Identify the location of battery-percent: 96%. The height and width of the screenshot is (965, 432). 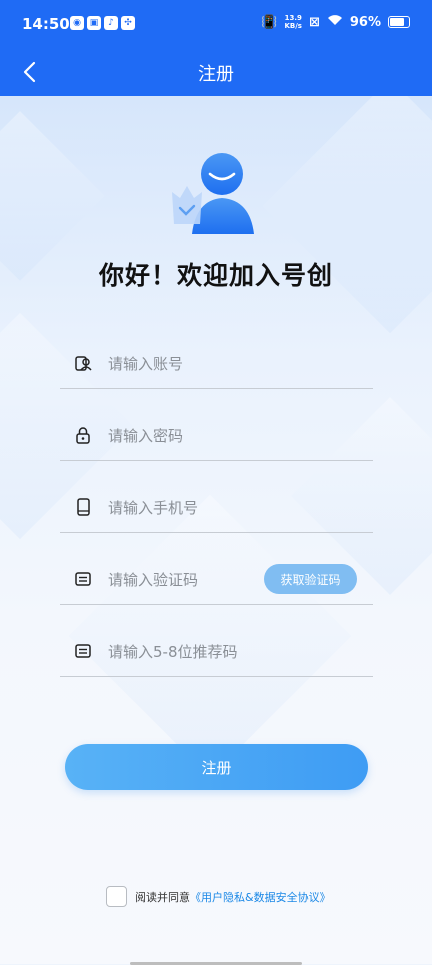
(365, 22).